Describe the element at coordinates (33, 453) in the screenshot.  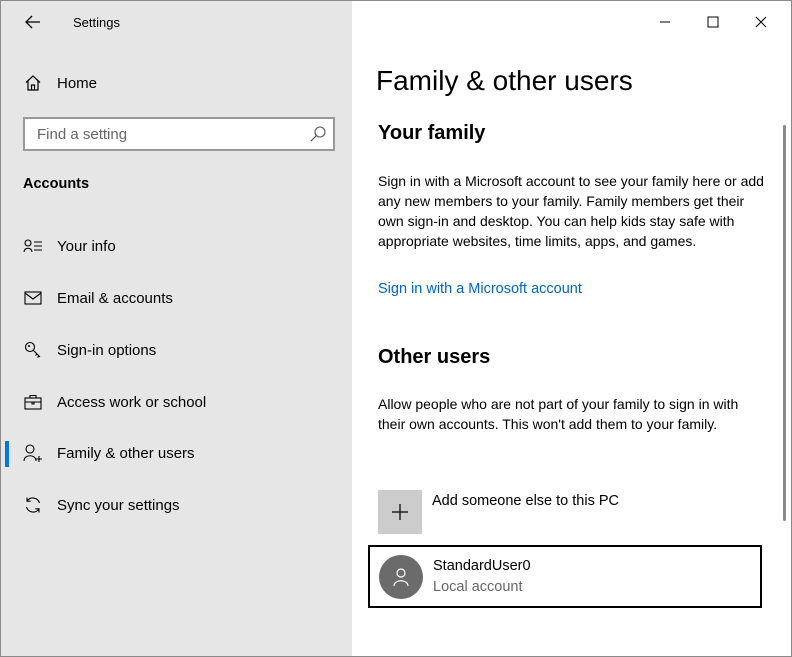
I see `person-add-icon` at that location.